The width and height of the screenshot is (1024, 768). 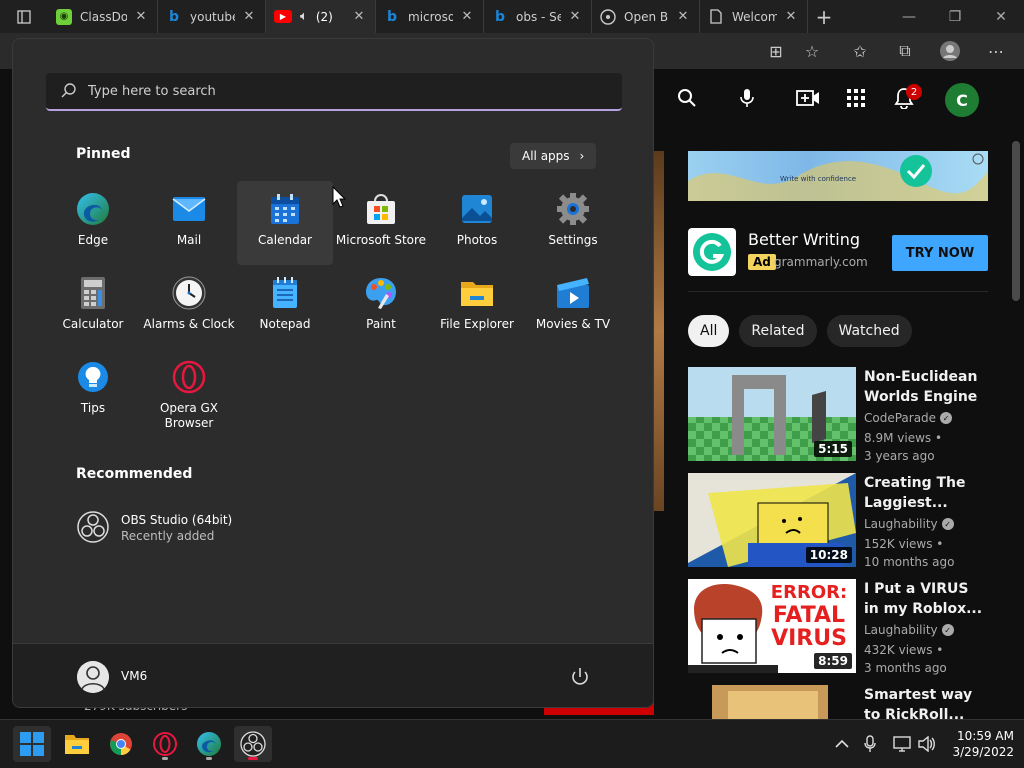 I want to click on apps-grid-icon, so click(x=856, y=98).